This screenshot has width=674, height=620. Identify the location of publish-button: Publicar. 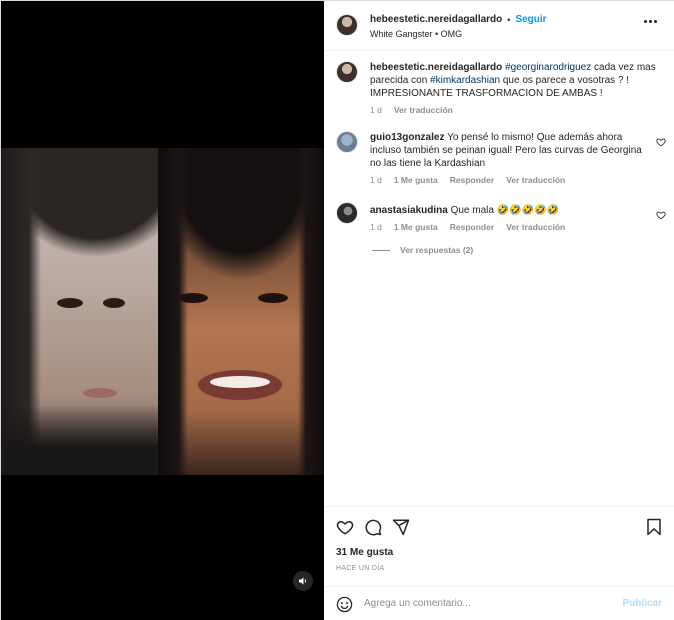
(642, 603).